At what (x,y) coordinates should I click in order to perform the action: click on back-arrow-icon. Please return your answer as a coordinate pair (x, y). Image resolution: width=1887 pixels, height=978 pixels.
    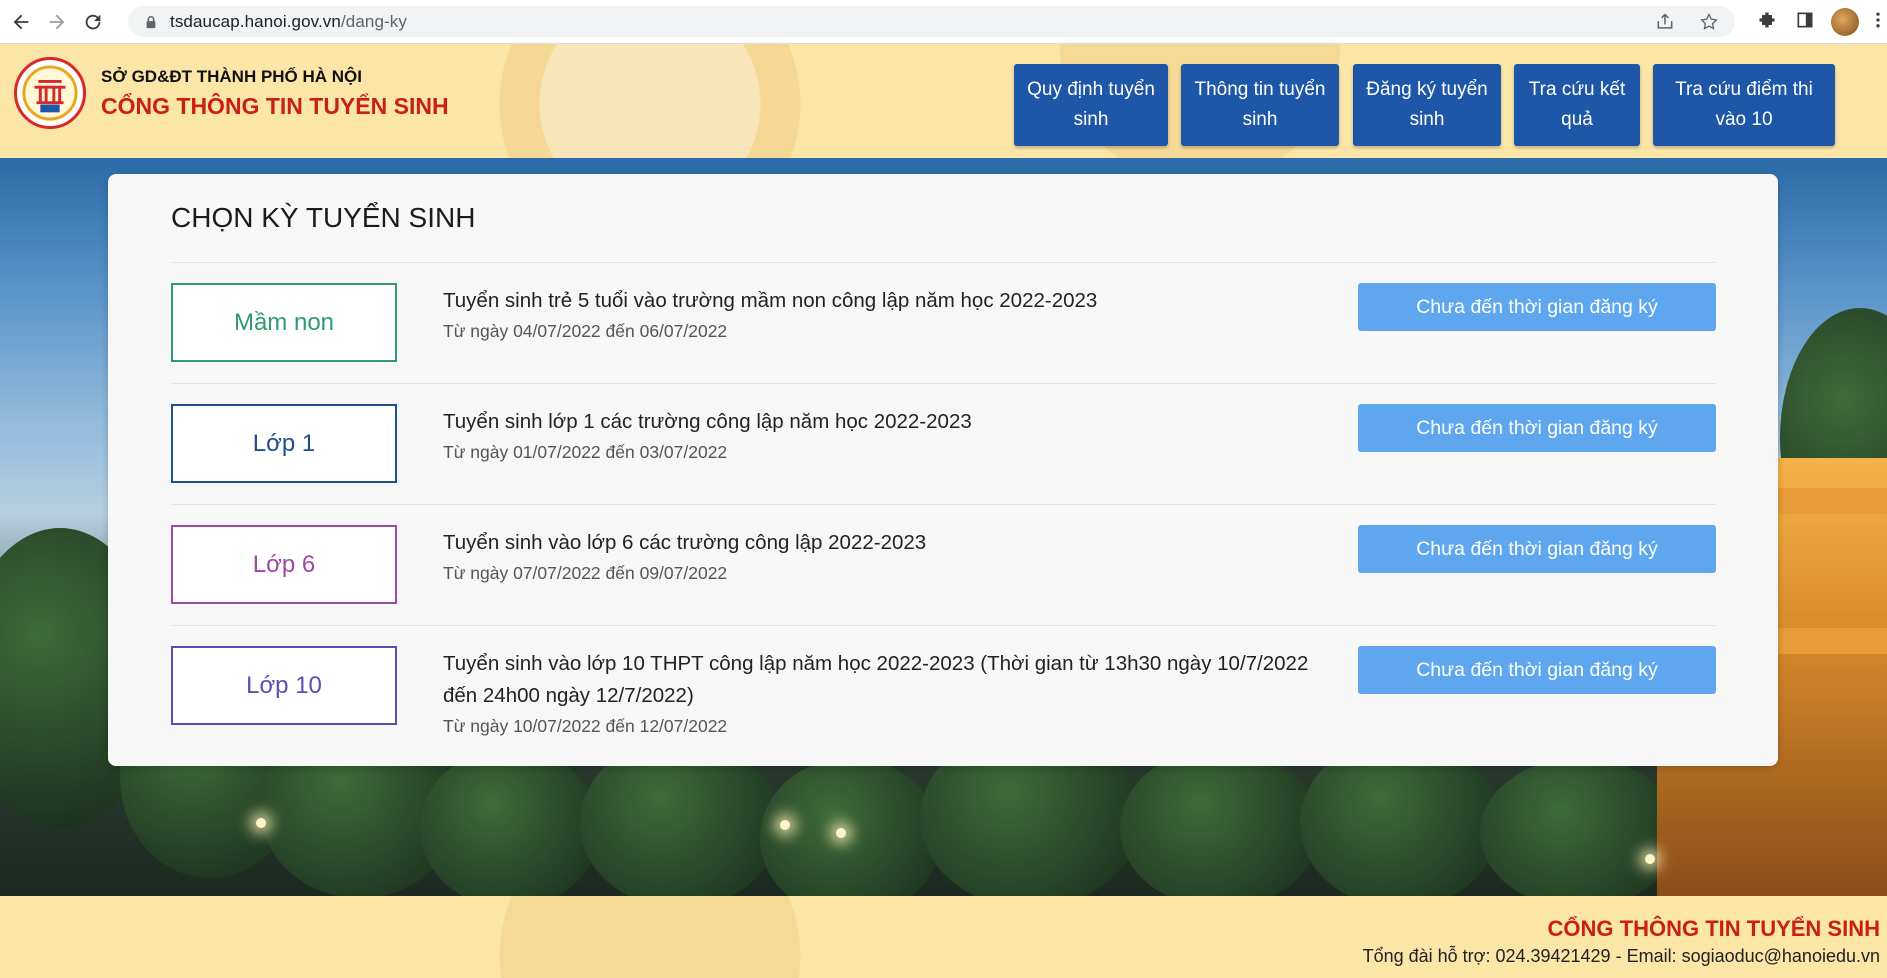
    Looking at the image, I should click on (21, 22).